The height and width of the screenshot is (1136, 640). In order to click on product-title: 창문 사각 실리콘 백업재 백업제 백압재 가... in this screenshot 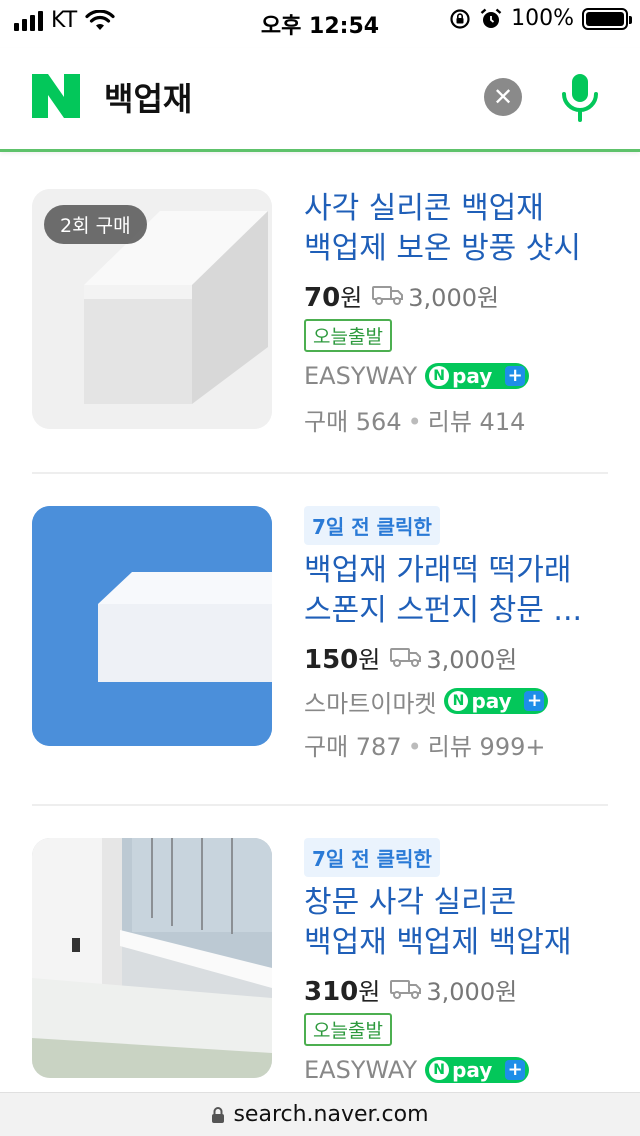, I will do `click(456, 924)`.